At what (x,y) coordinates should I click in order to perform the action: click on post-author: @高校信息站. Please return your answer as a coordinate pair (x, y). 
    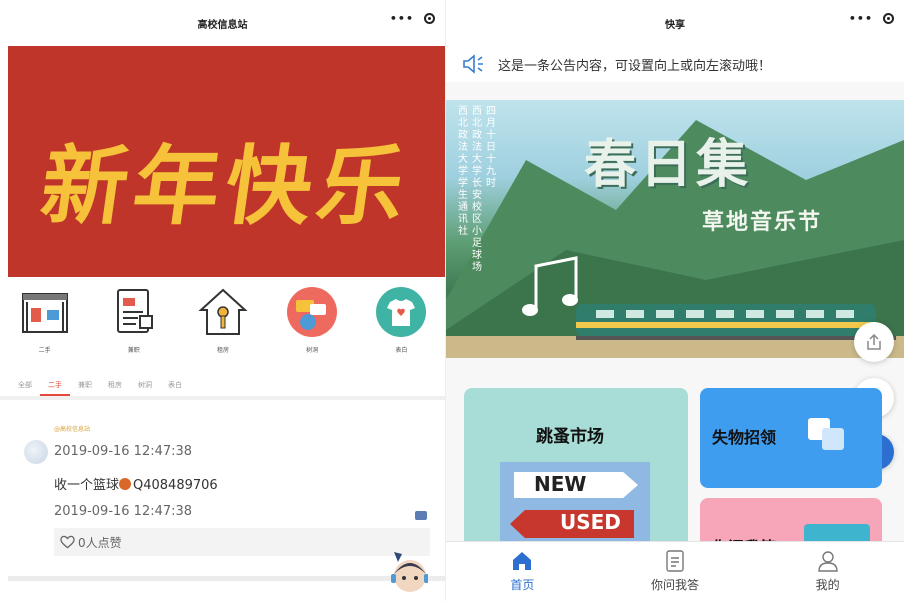
    Looking at the image, I should click on (72, 428).